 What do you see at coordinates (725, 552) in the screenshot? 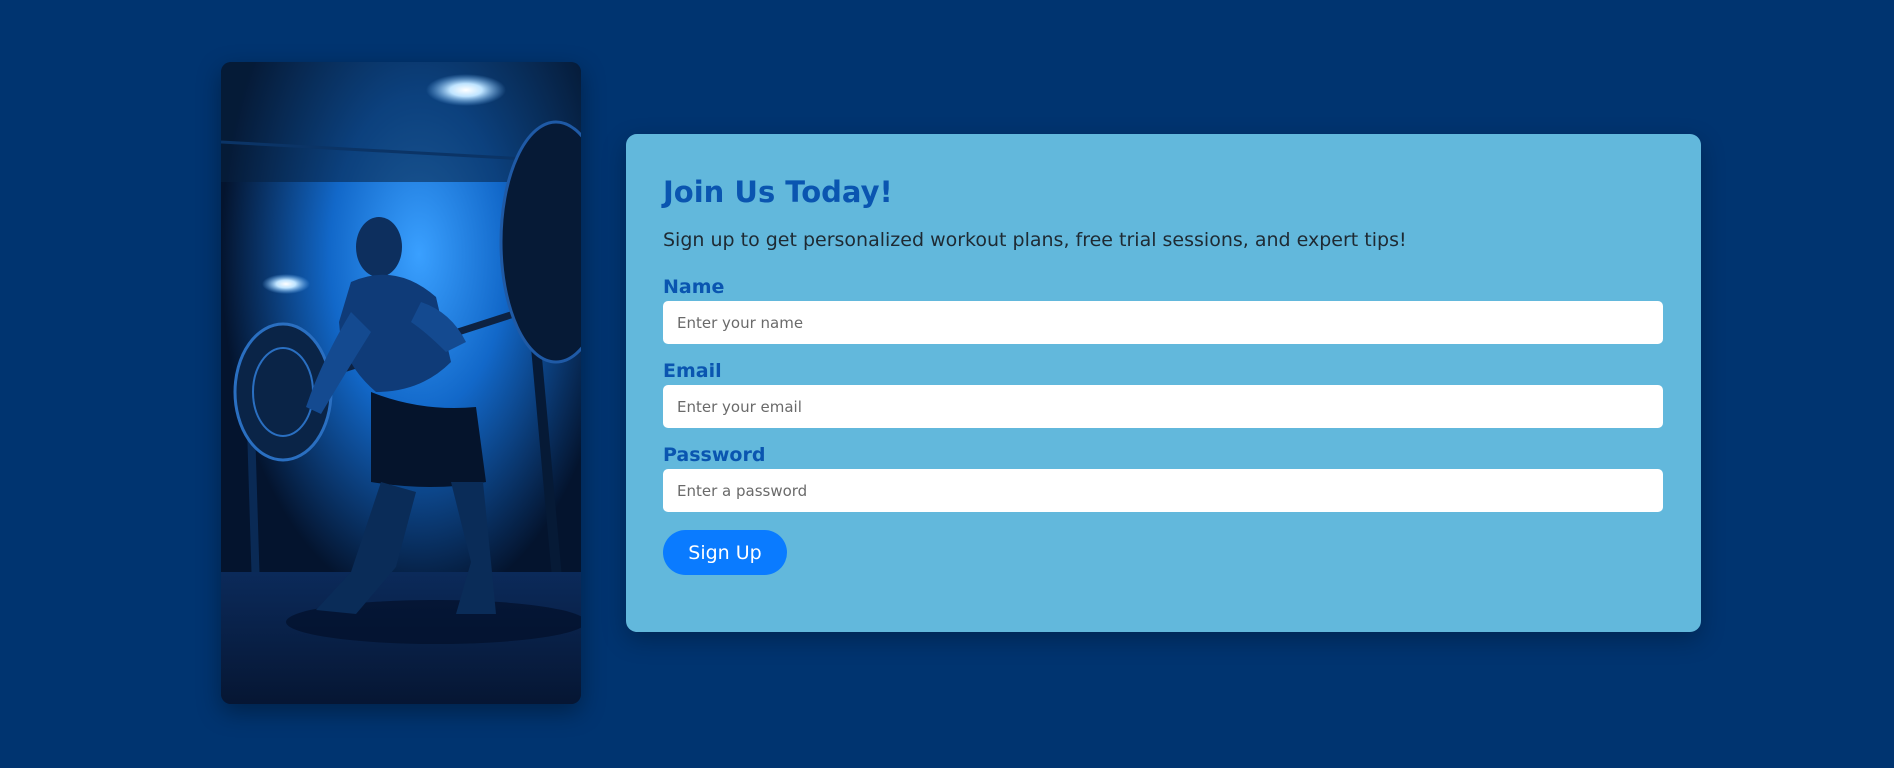
I see `sign-up-button: Sign Up` at bounding box center [725, 552].